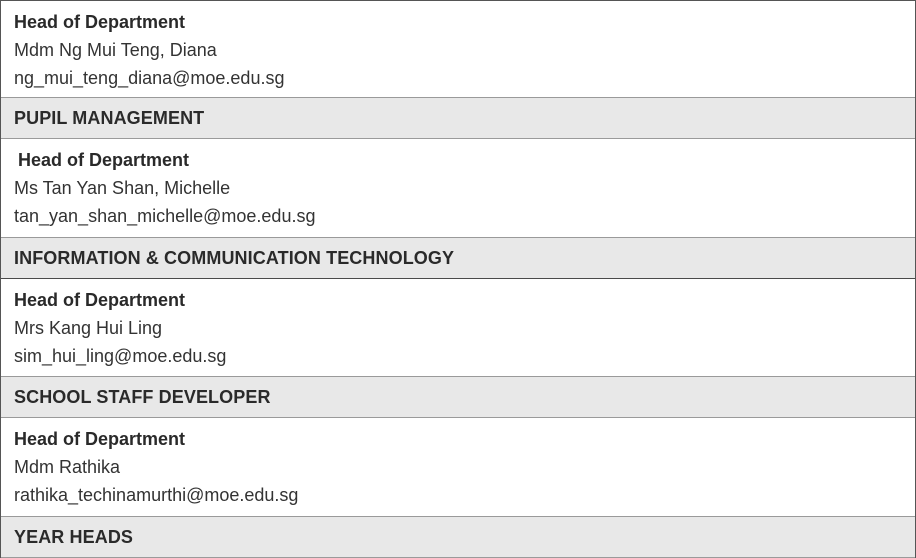 This screenshot has width=916, height=558. I want to click on section-header-ict: INFORMATION & COMMUNICATION TECHNOLOGY, so click(458, 258).